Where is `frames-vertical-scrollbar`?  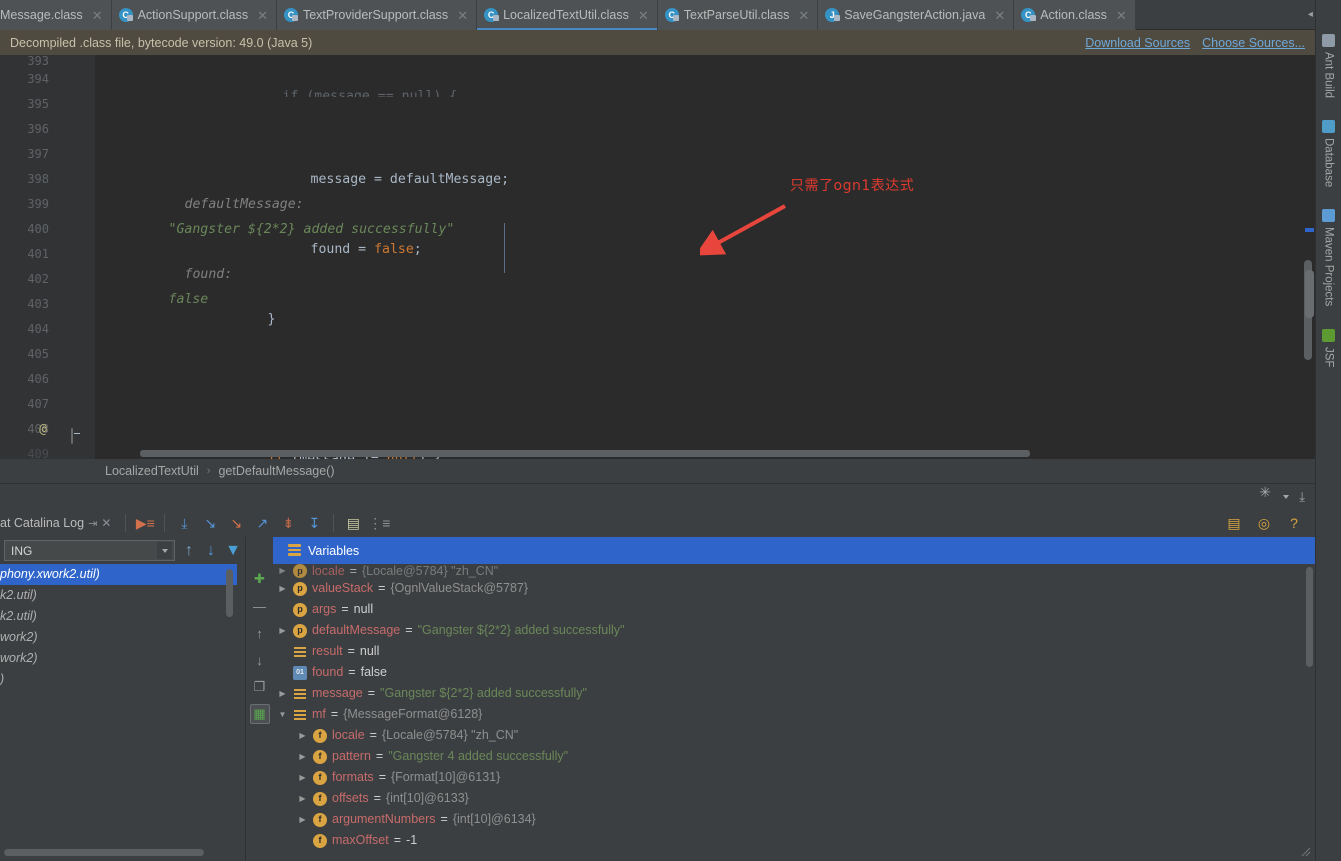 frames-vertical-scrollbar is located at coordinates (229, 593).